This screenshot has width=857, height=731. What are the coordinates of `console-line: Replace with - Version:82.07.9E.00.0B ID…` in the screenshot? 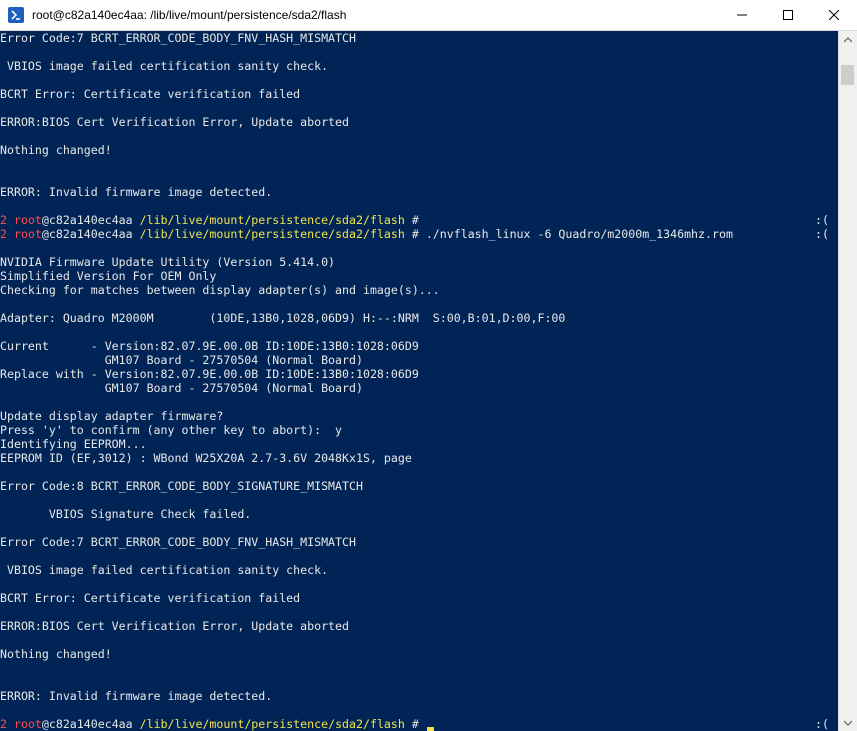 It's located at (209, 374).